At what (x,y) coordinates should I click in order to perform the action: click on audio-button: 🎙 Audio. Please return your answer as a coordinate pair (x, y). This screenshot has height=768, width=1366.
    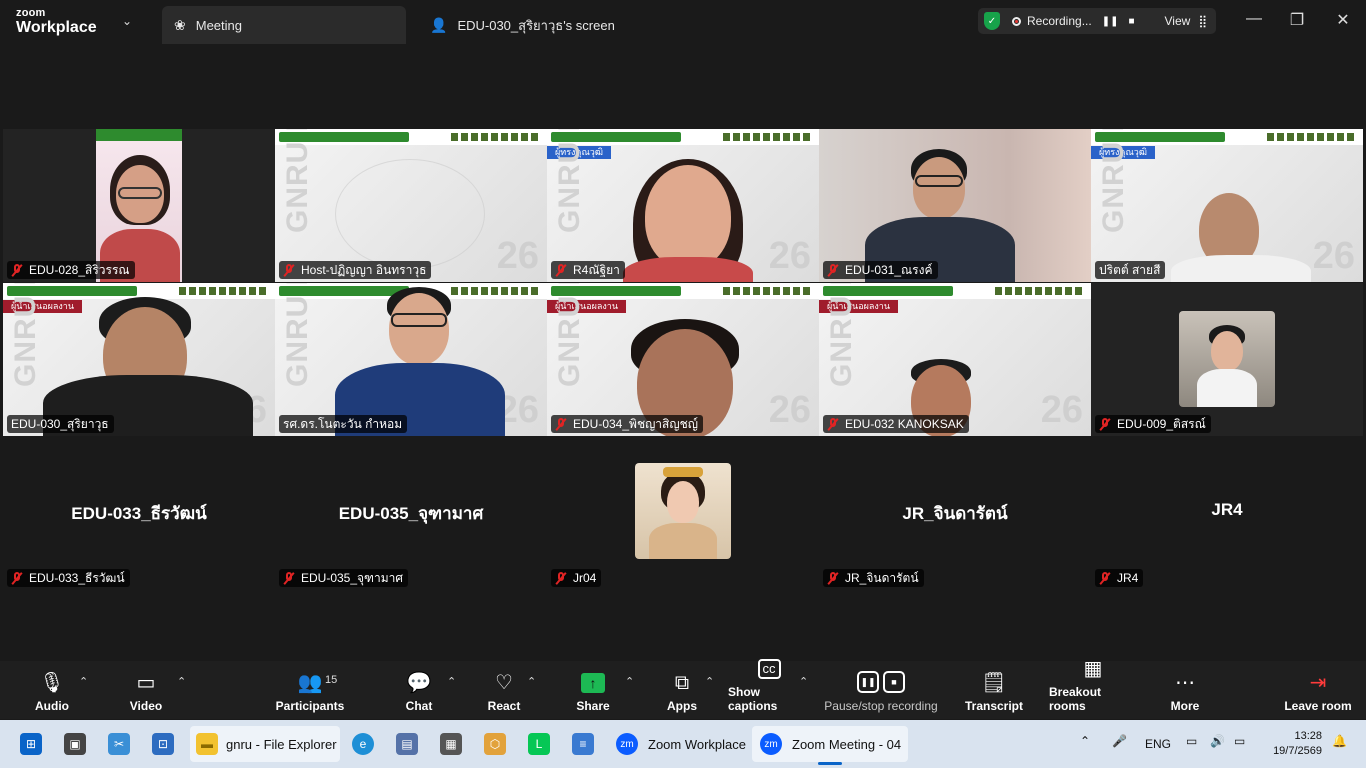
    Looking at the image, I should click on (52, 690).